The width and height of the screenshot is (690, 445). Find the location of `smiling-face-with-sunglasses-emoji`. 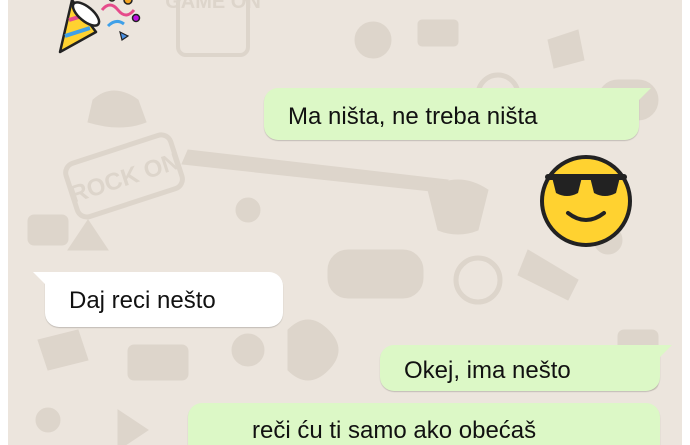

smiling-face-with-sunglasses-emoji is located at coordinates (586, 201).